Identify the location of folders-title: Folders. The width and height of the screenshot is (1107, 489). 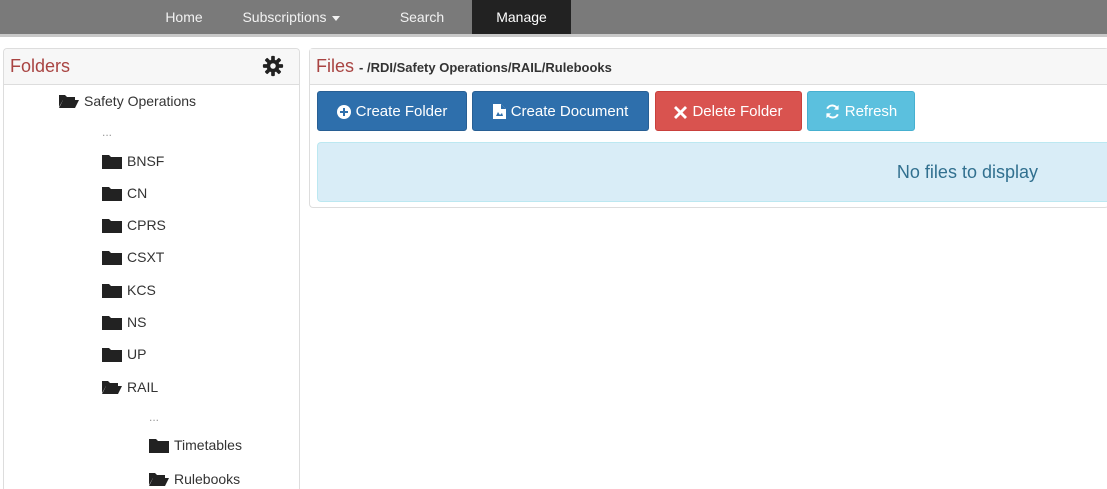
(40, 66).